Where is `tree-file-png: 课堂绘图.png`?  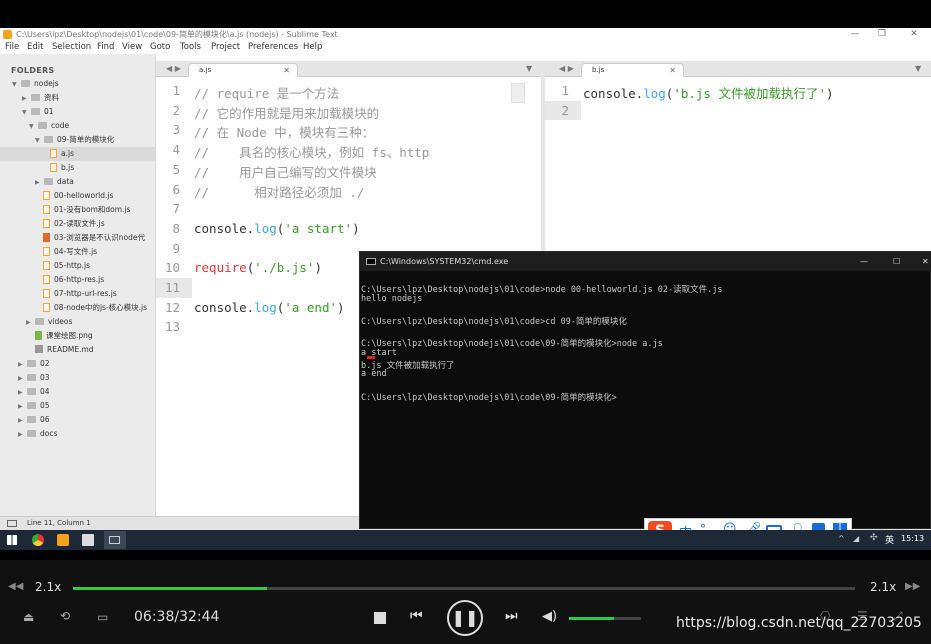
tree-file-png: 课堂绘图.png is located at coordinates (64, 336).